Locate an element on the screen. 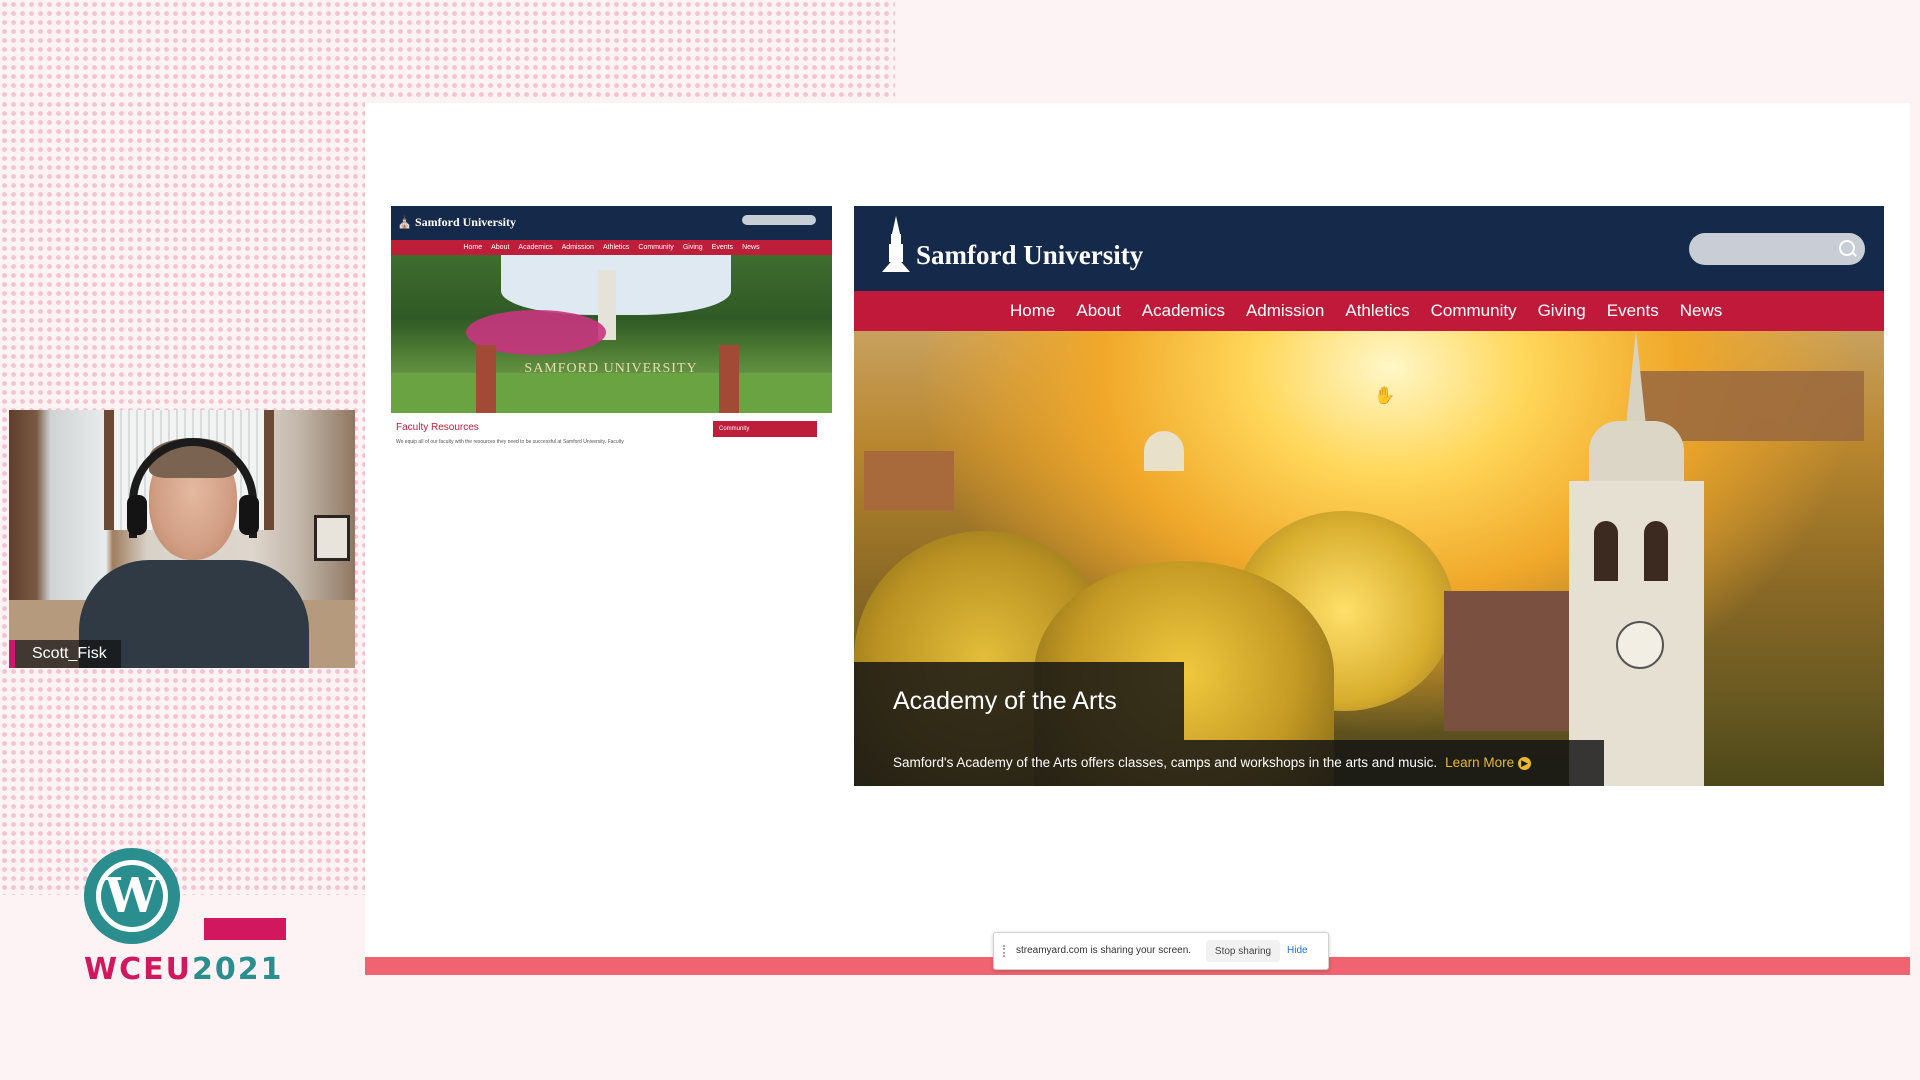  event-logo-text: WCEU2021 is located at coordinates (183, 969).